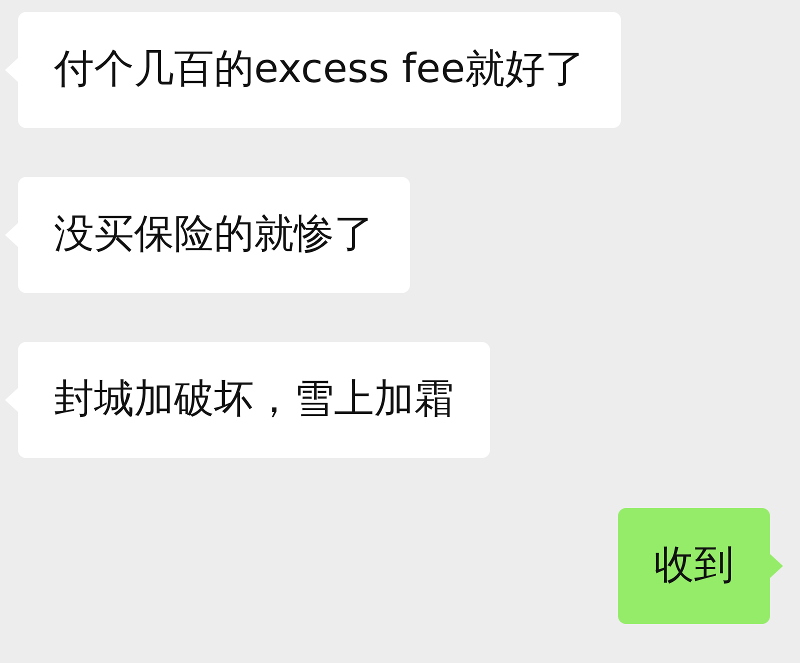  Describe the element at coordinates (214, 235) in the screenshot. I see `message-bubble: 没买保险的就惨了` at that location.